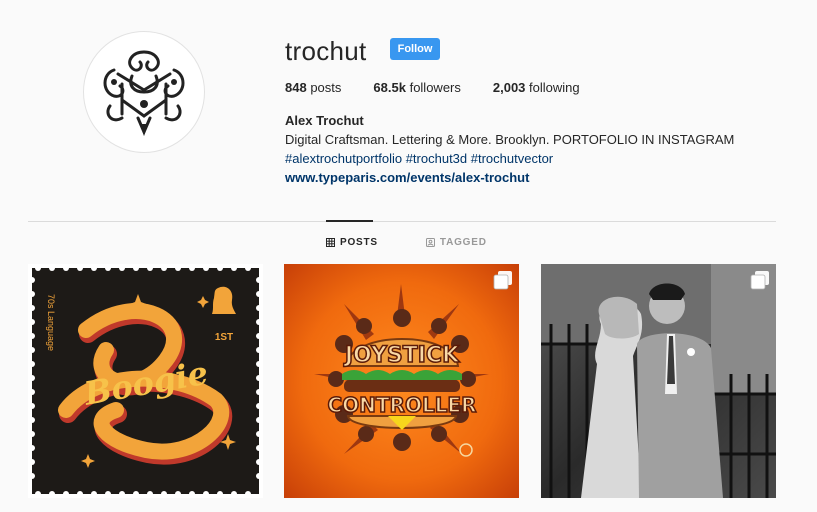 This screenshot has height=512, width=817. I want to click on tag-person-icon, so click(430, 242).